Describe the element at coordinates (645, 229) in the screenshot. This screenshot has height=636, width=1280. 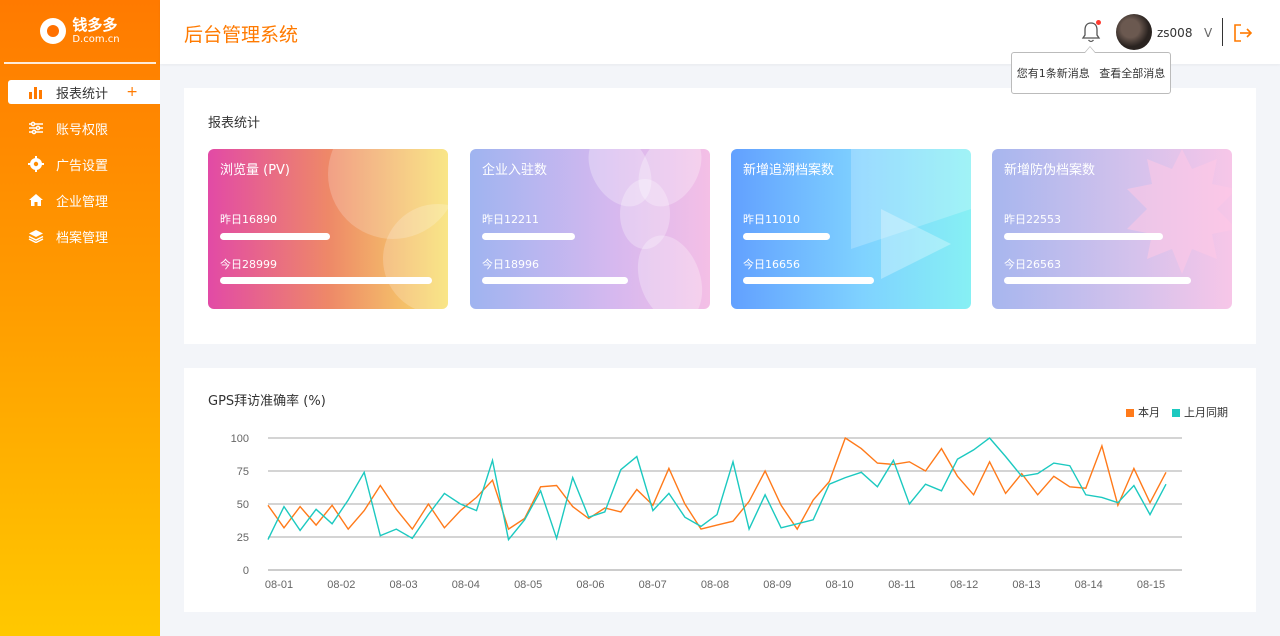
I see `flower-decoration` at that location.